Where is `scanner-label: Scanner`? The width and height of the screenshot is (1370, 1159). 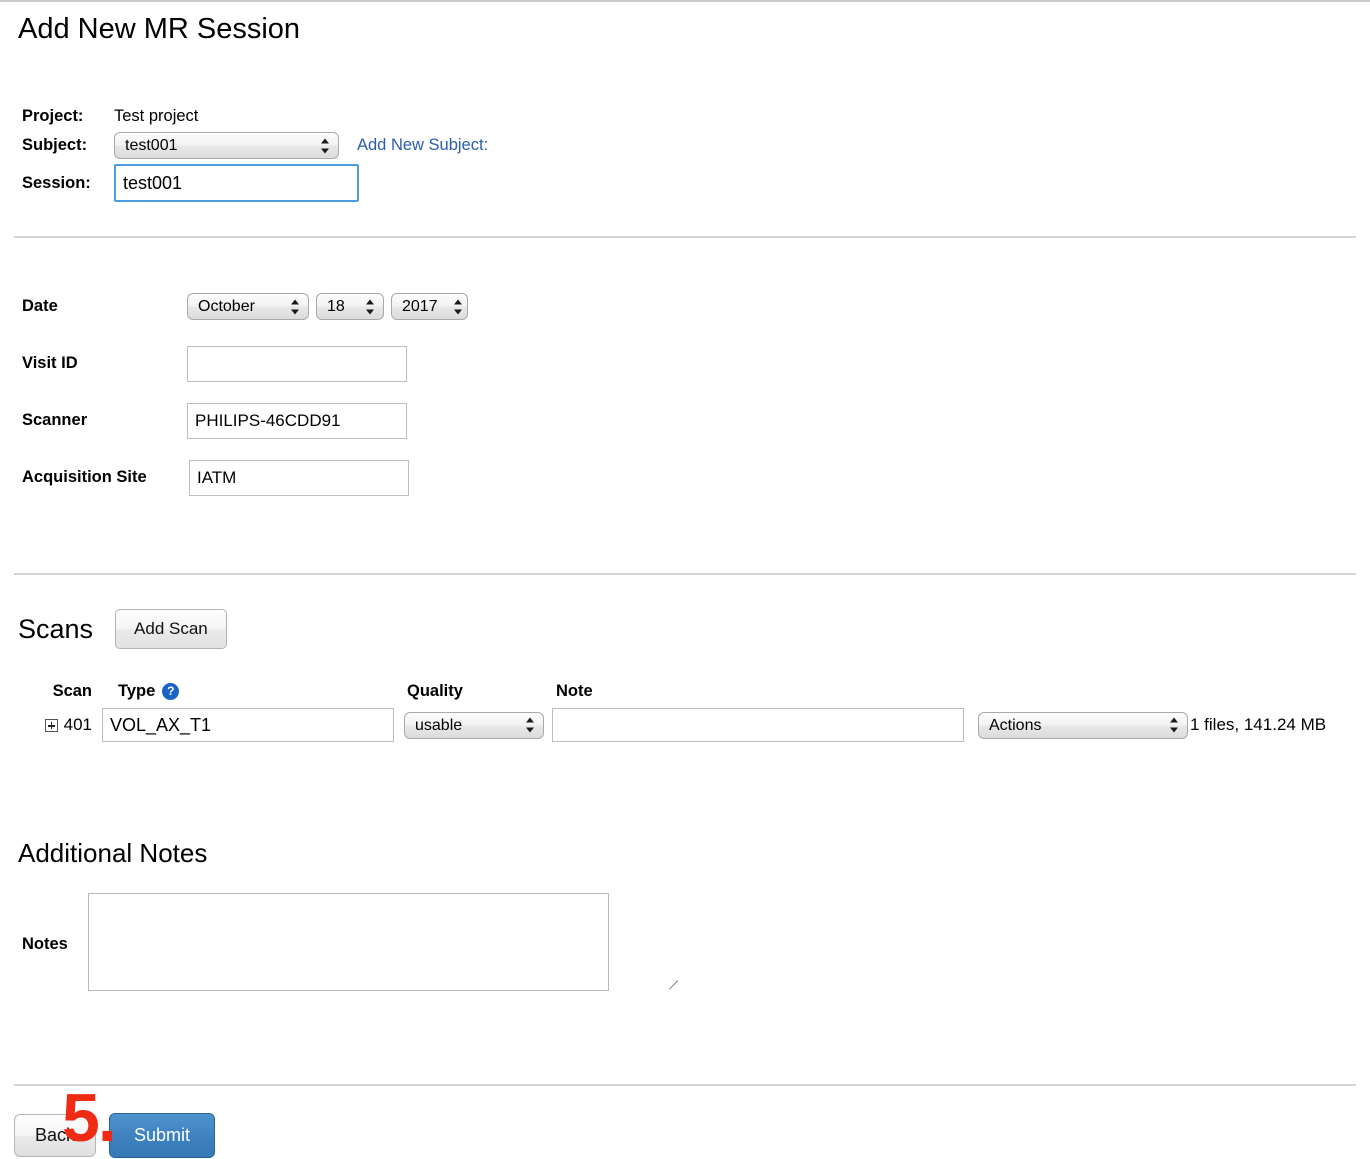
scanner-label: Scanner is located at coordinates (55, 420).